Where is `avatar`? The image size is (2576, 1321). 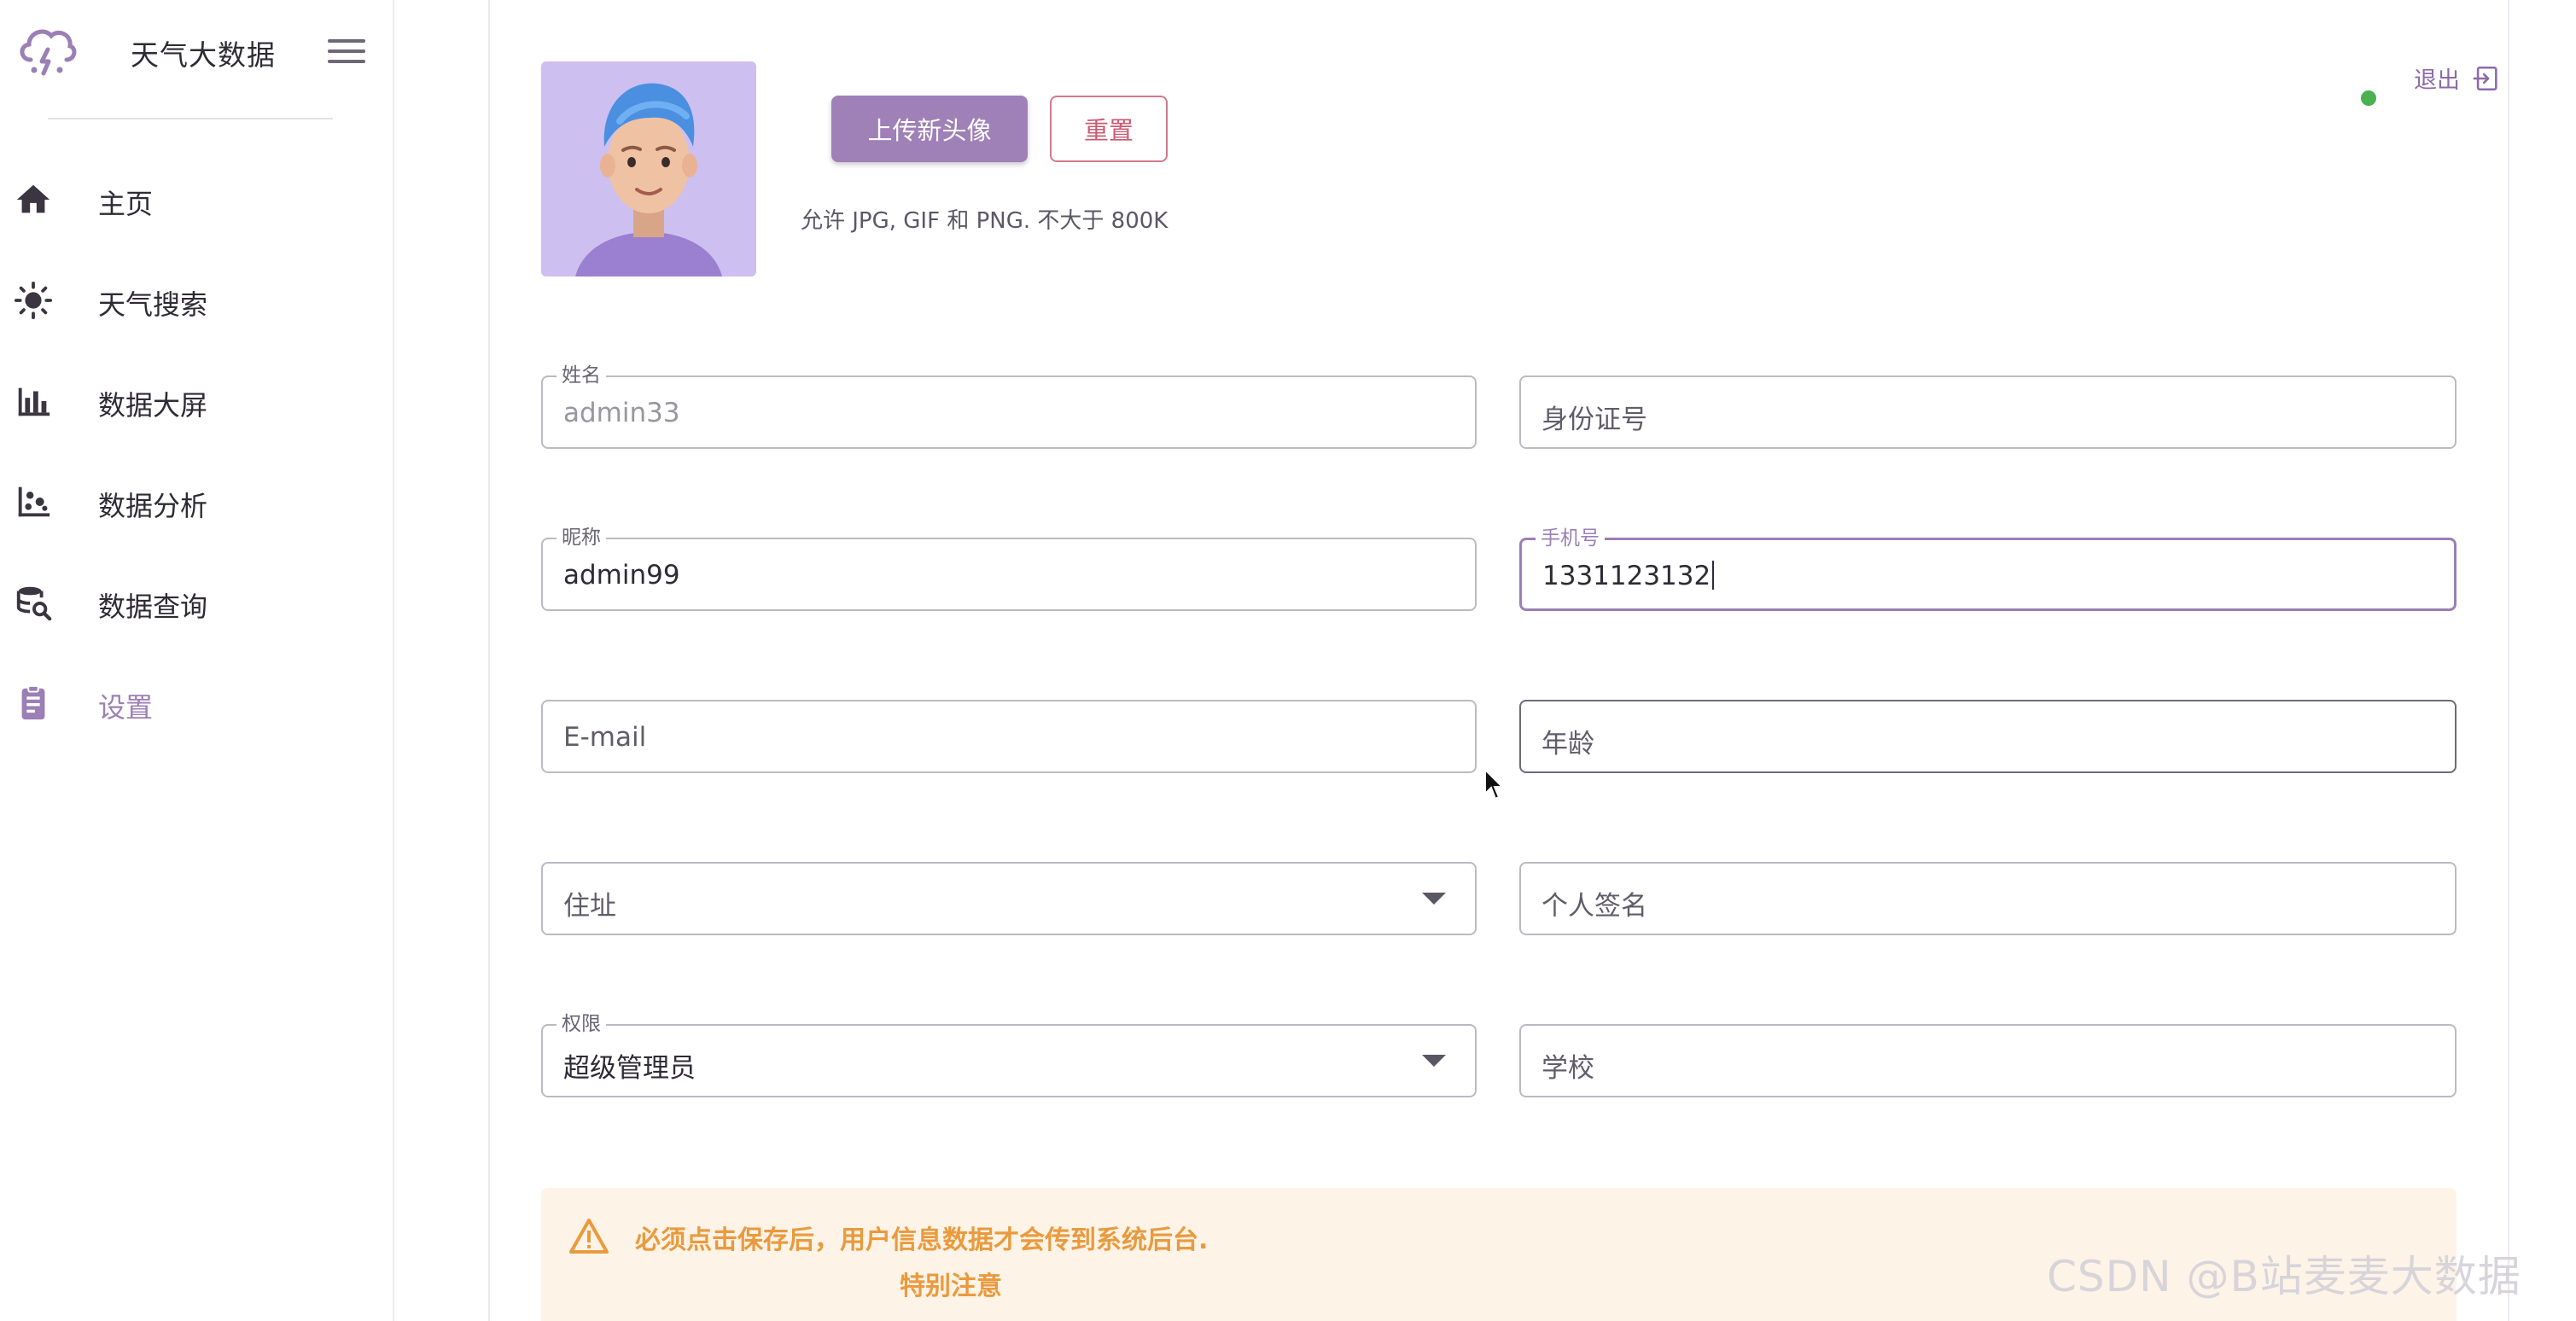 avatar is located at coordinates (648, 168).